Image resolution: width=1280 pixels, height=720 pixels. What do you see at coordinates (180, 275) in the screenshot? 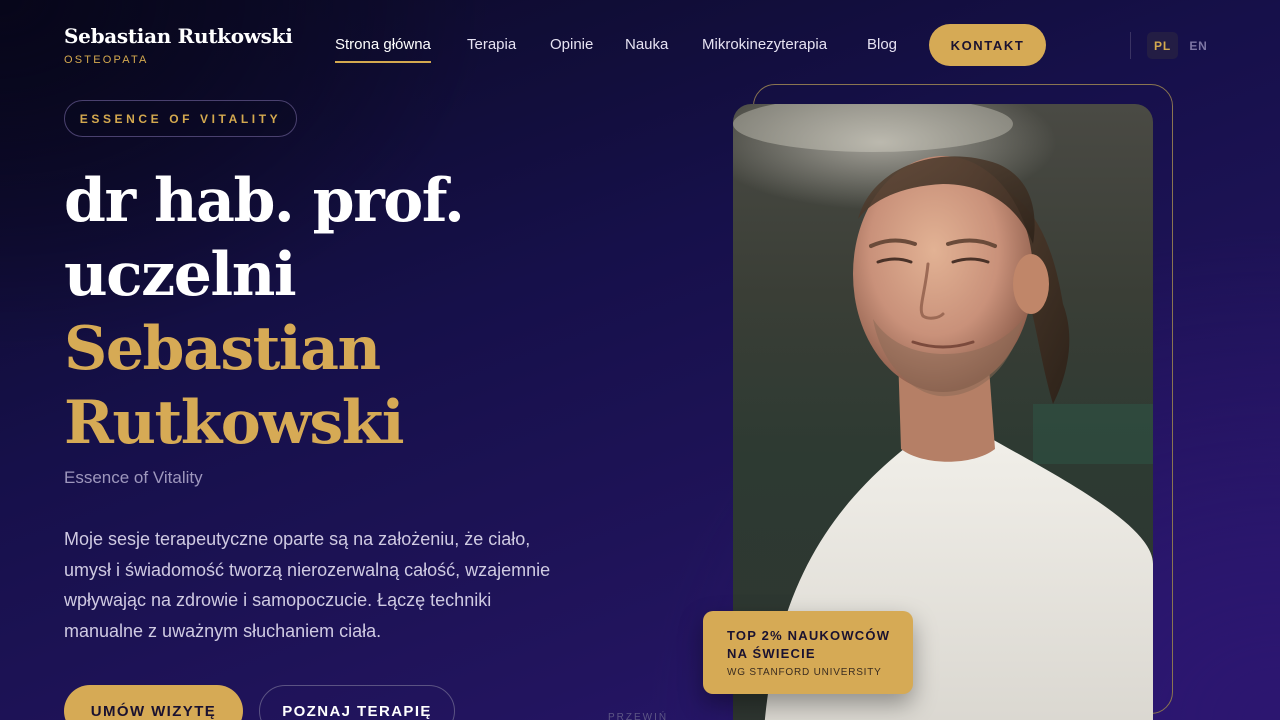
I see `hero-title-line-2: uczelni` at bounding box center [180, 275].